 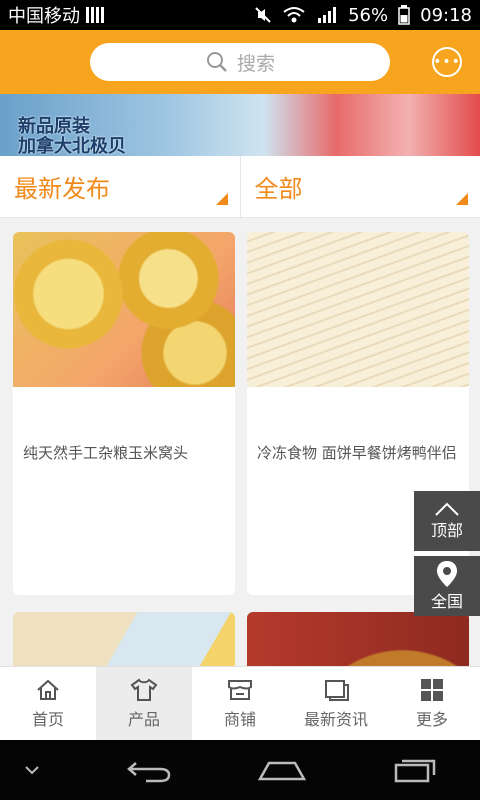 What do you see at coordinates (72, 146) in the screenshot?
I see `banner-line-2: 加拿大北极贝` at bounding box center [72, 146].